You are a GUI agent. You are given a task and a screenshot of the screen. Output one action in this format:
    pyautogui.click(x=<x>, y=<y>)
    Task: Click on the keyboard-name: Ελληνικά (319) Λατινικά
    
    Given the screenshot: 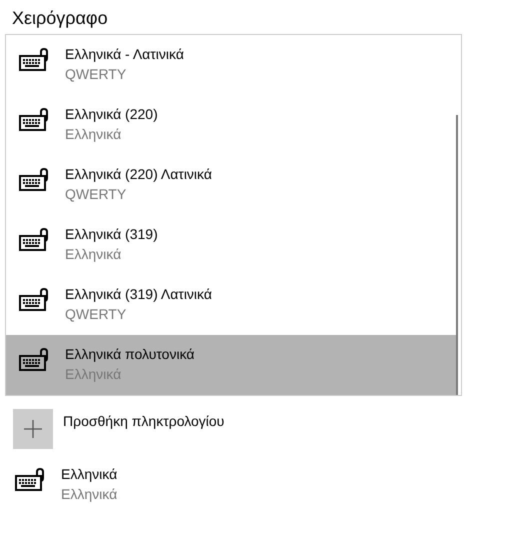 What is the action you would take?
    pyautogui.click(x=138, y=294)
    